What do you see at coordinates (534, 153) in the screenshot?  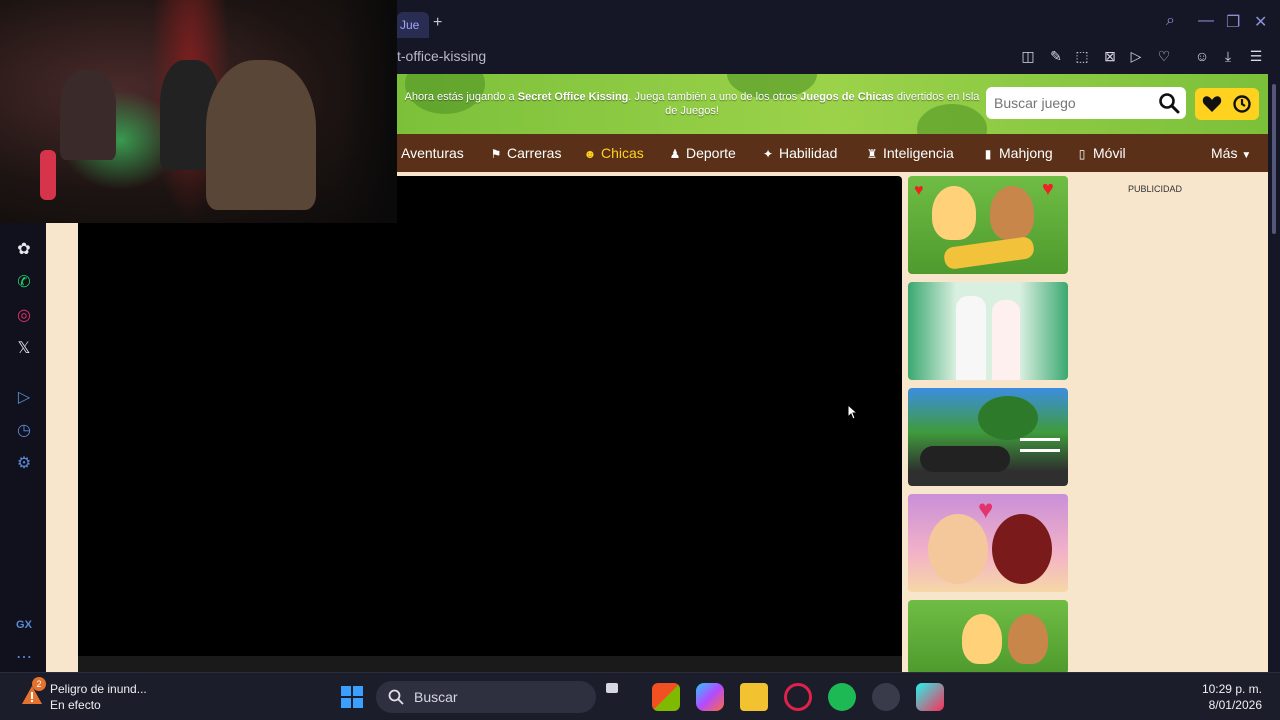 I see `nav-label: Carreras` at bounding box center [534, 153].